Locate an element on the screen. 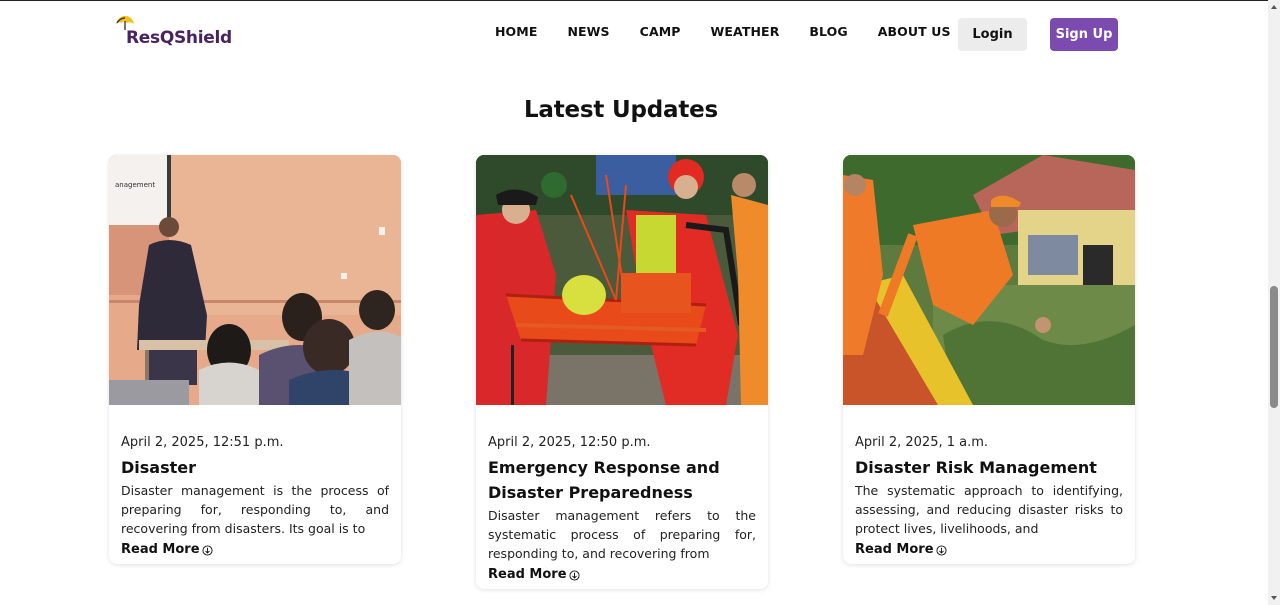 This screenshot has height=605, width=1280. vertical-scrollbar is located at coordinates (1274, 302).